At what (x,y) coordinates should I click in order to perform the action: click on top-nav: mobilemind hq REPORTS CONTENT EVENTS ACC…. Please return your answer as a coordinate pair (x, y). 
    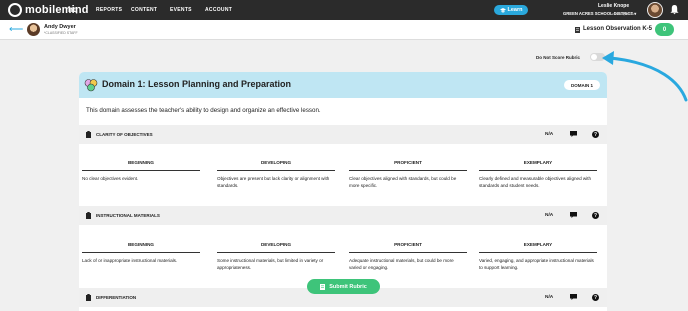
    Looking at the image, I should click on (344, 10).